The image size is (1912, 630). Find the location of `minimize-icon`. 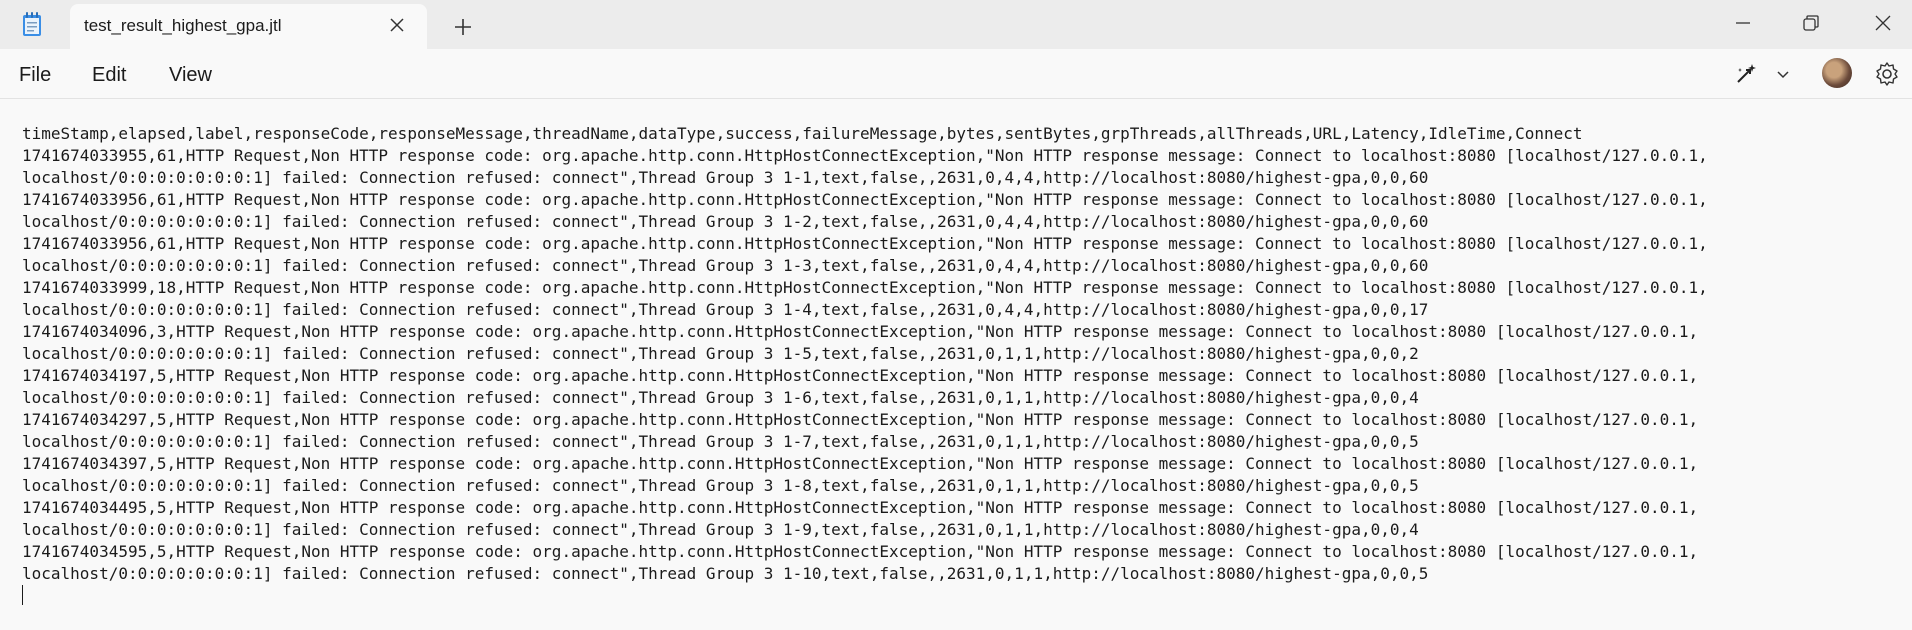

minimize-icon is located at coordinates (1743, 23).